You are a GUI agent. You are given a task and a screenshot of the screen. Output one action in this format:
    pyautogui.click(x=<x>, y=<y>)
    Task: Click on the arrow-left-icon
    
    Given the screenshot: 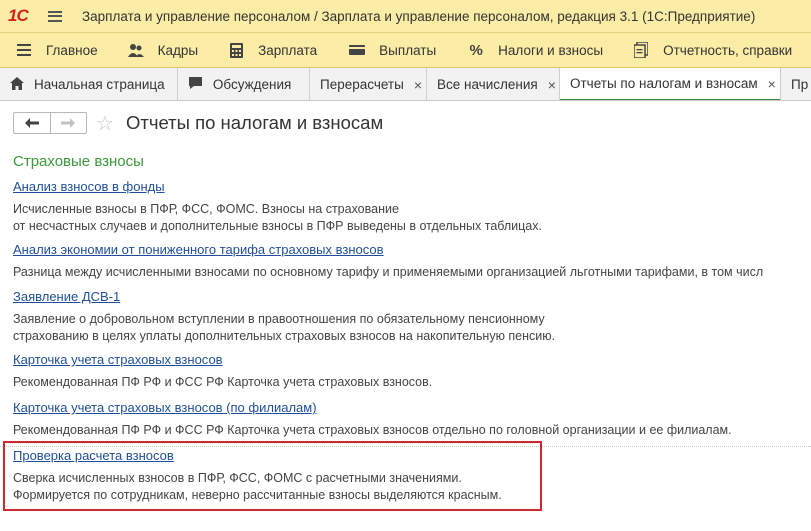 What is the action you would take?
    pyautogui.click(x=31, y=123)
    